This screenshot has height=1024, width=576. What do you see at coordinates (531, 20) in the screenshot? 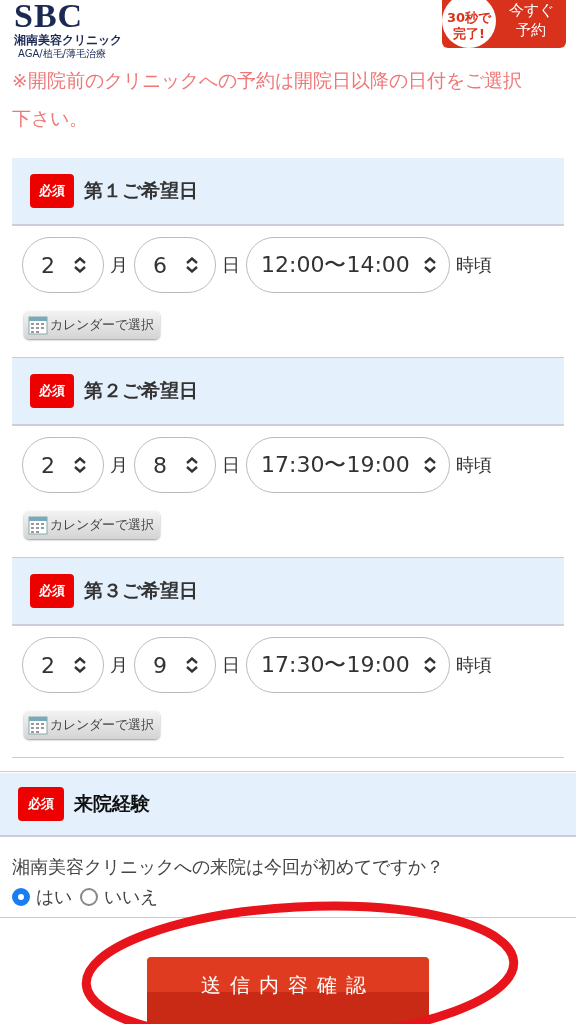
I see `reserve-text: 今すぐ 予約` at bounding box center [531, 20].